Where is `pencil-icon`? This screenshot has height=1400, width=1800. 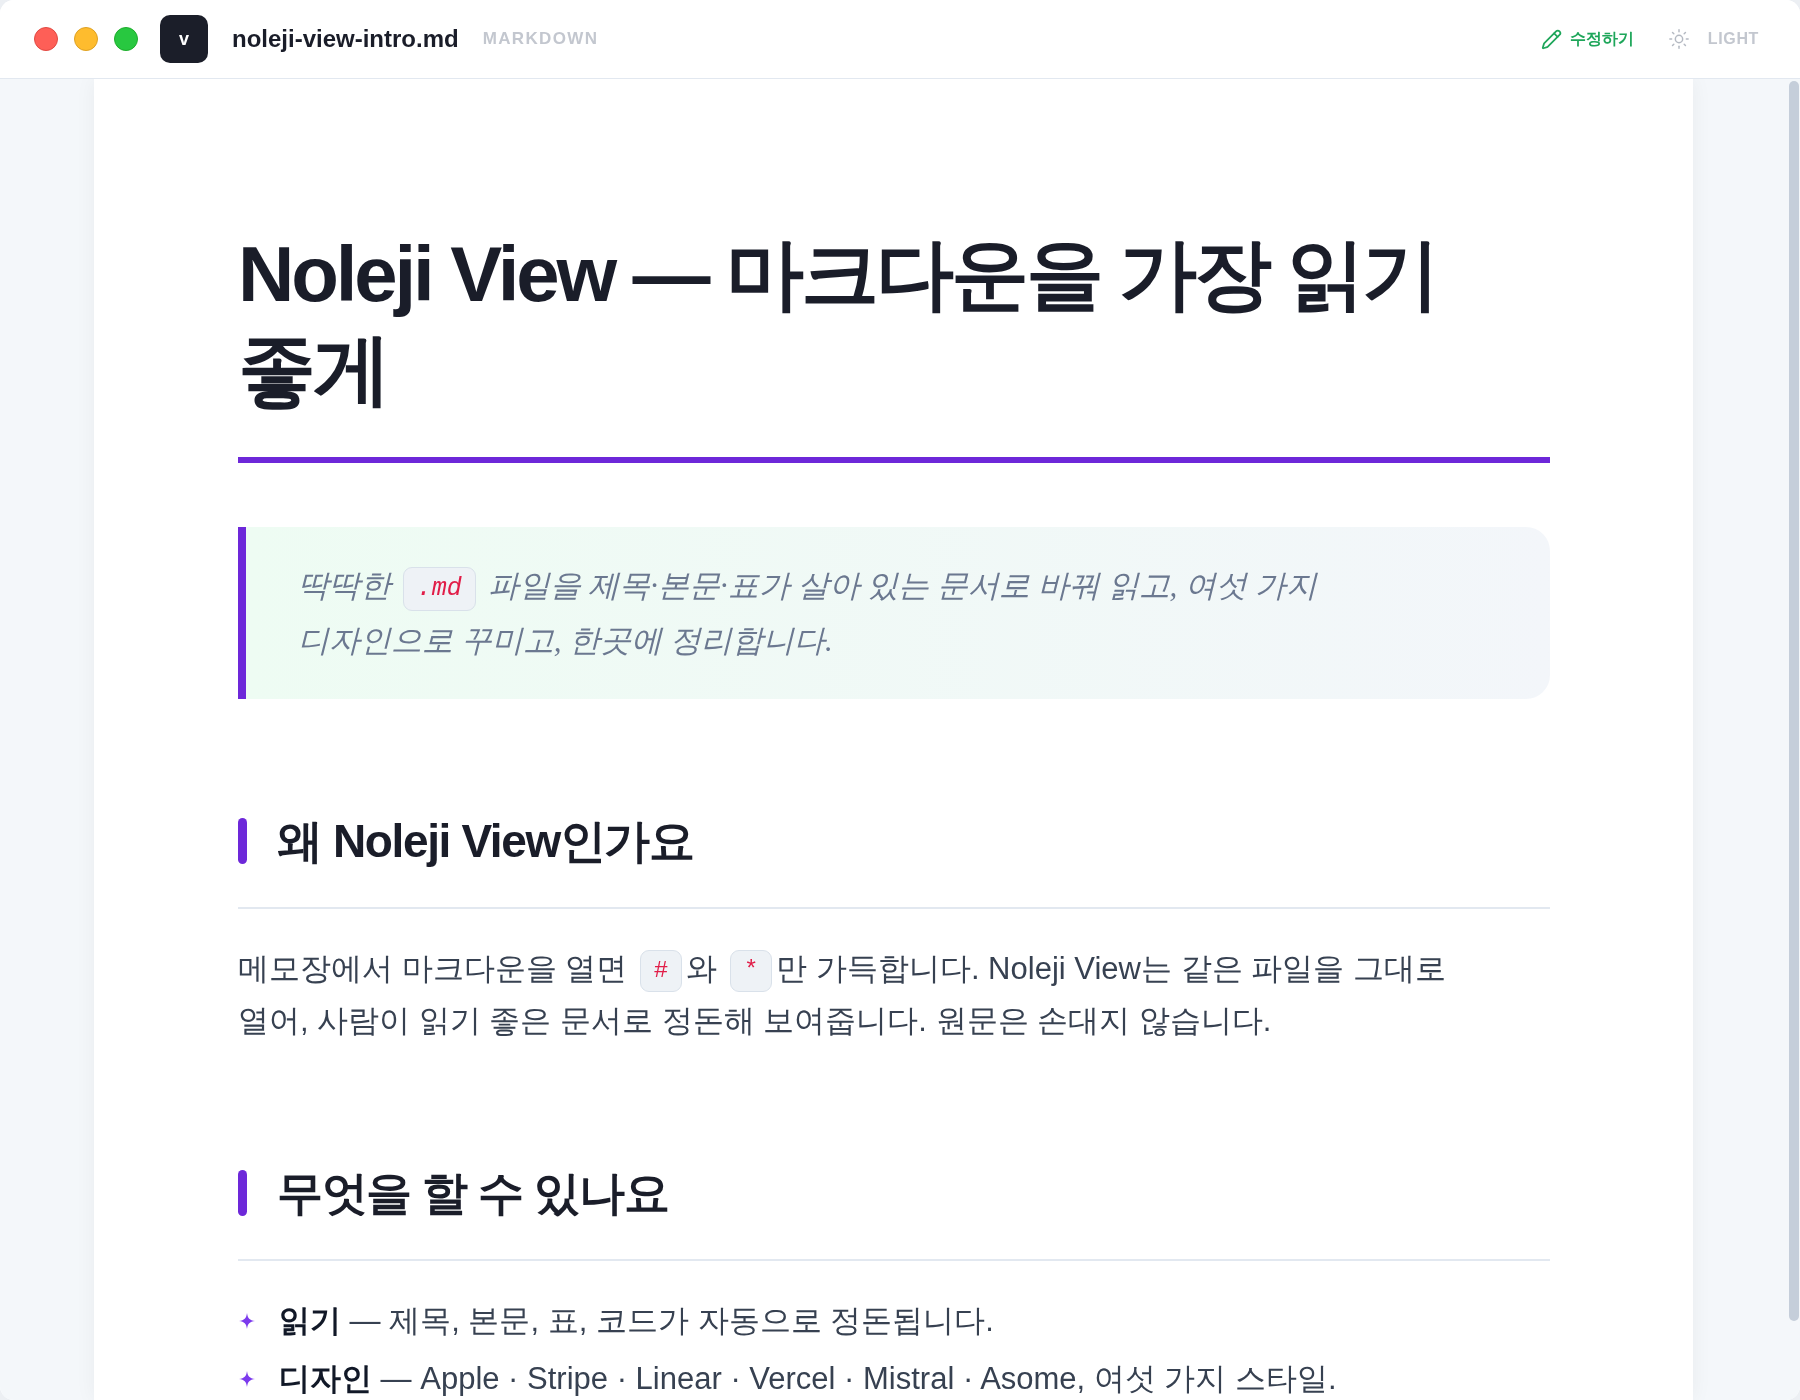
pencil-icon is located at coordinates (1551, 39).